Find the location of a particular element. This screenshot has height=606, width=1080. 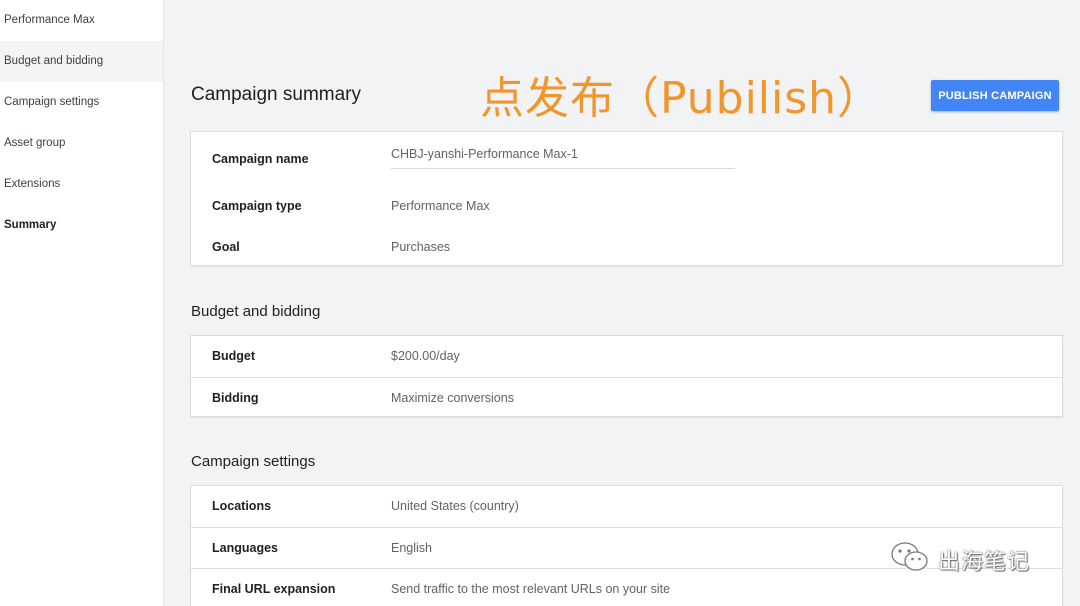

sidebar-item-budget-and-bidding: Budget and bidding is located at coordinates (81, 61).